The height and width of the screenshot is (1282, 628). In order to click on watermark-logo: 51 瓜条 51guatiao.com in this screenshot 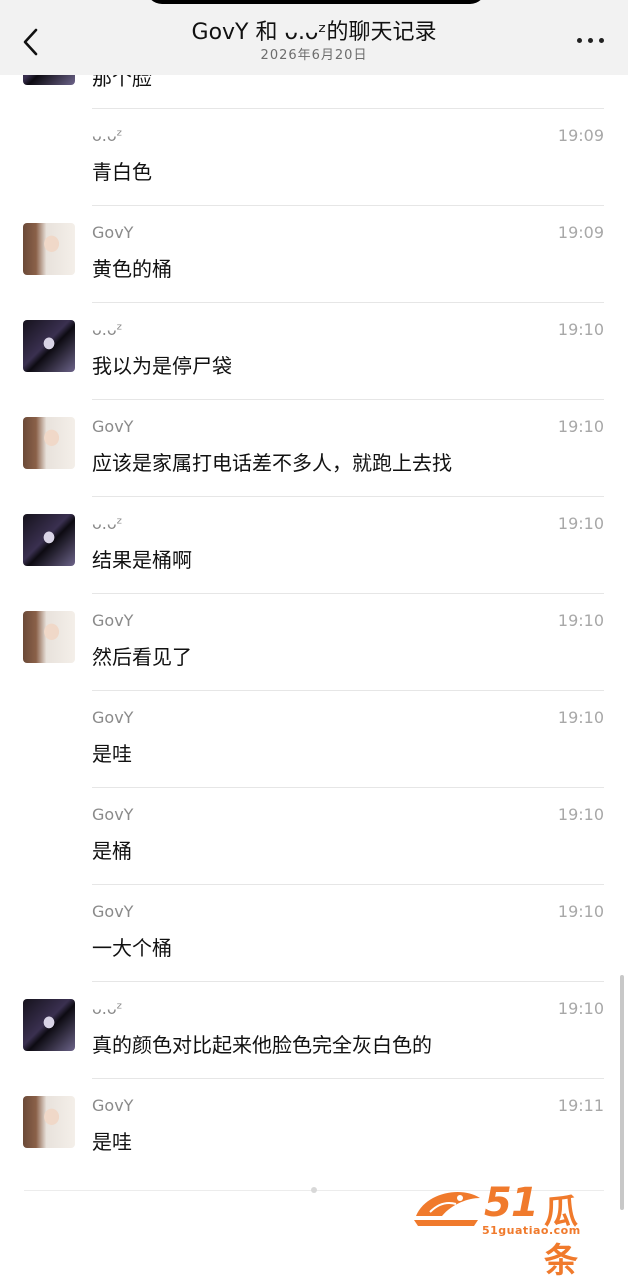, I will do `click(510, 1230)`.